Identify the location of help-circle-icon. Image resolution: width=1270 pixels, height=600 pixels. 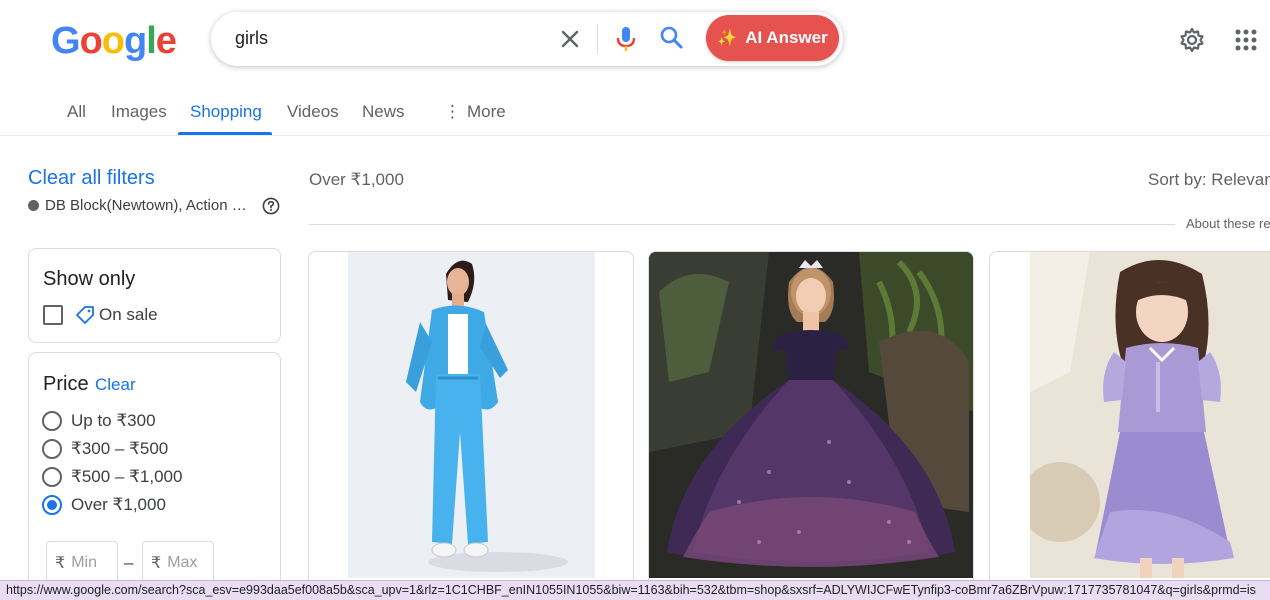
(271, 206).